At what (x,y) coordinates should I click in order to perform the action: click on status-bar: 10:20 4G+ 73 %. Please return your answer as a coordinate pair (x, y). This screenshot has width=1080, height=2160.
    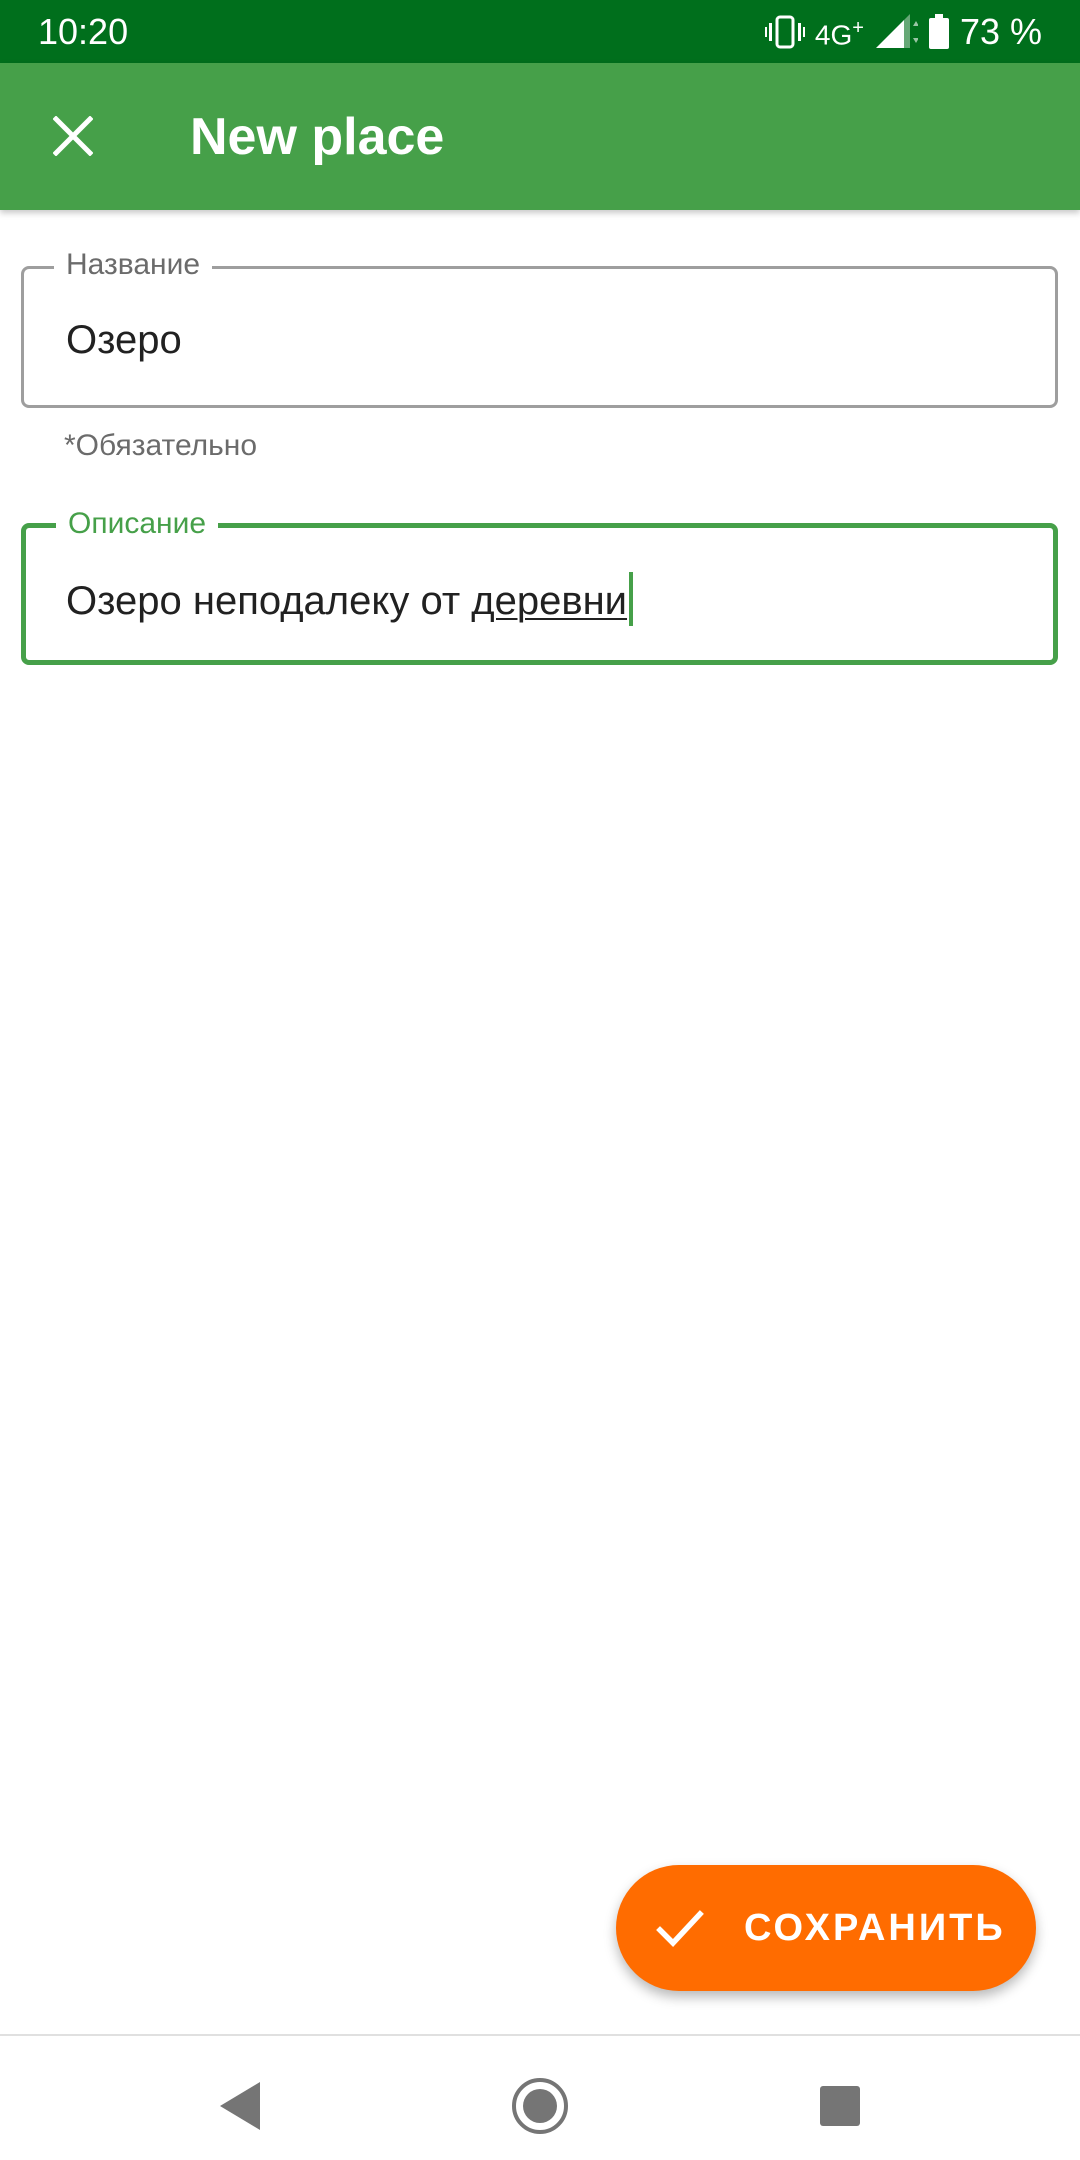
    Looking at the image, I should click on (540, 31).